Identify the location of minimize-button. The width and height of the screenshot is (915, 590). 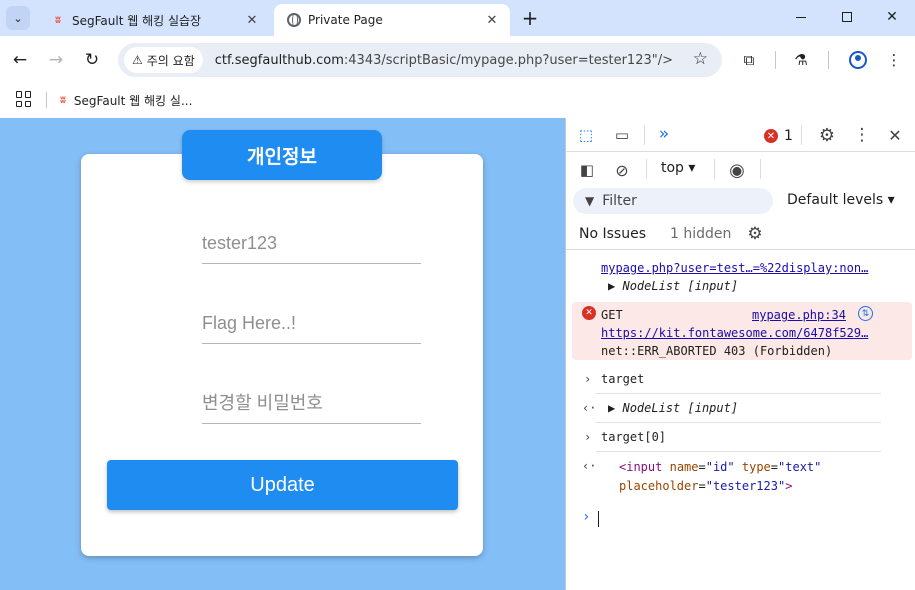
(801, 17).